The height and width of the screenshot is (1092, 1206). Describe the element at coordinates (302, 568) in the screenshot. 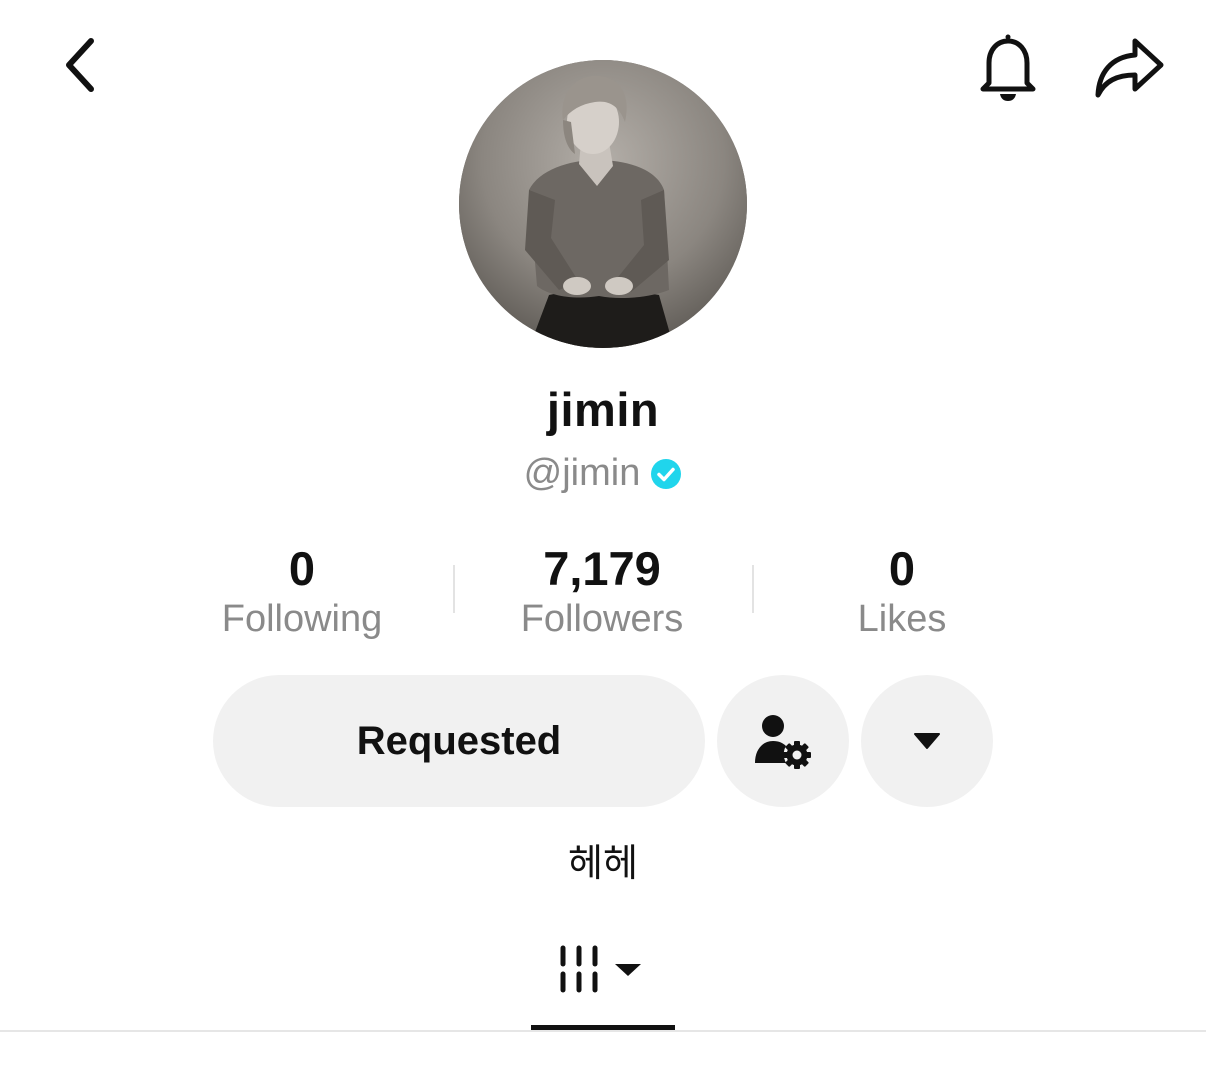

I see `following-count: 0` at that location.